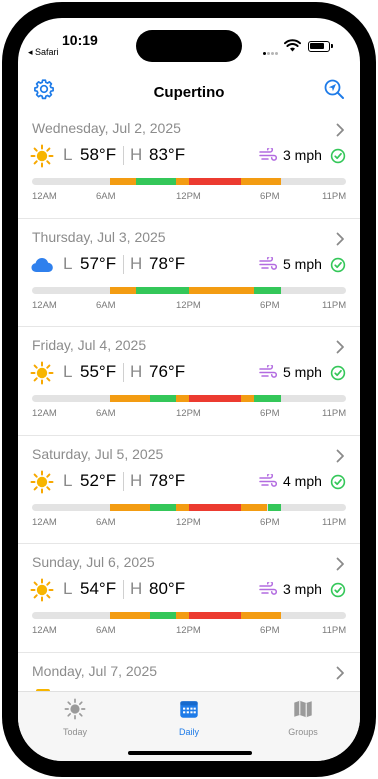 The width and height of the screenshot is (378, 779). Describe the element at coordinates (75, 732) in the screenshot. I see `tab-today-label: Today` at that location.